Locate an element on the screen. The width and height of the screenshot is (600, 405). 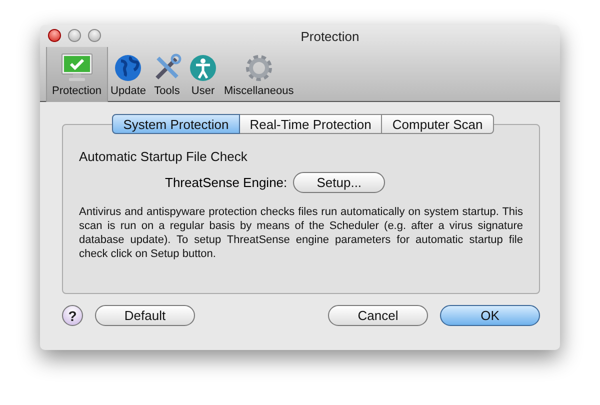
toolbar-item: Miscellaneous is located at coordinates (259, 74).